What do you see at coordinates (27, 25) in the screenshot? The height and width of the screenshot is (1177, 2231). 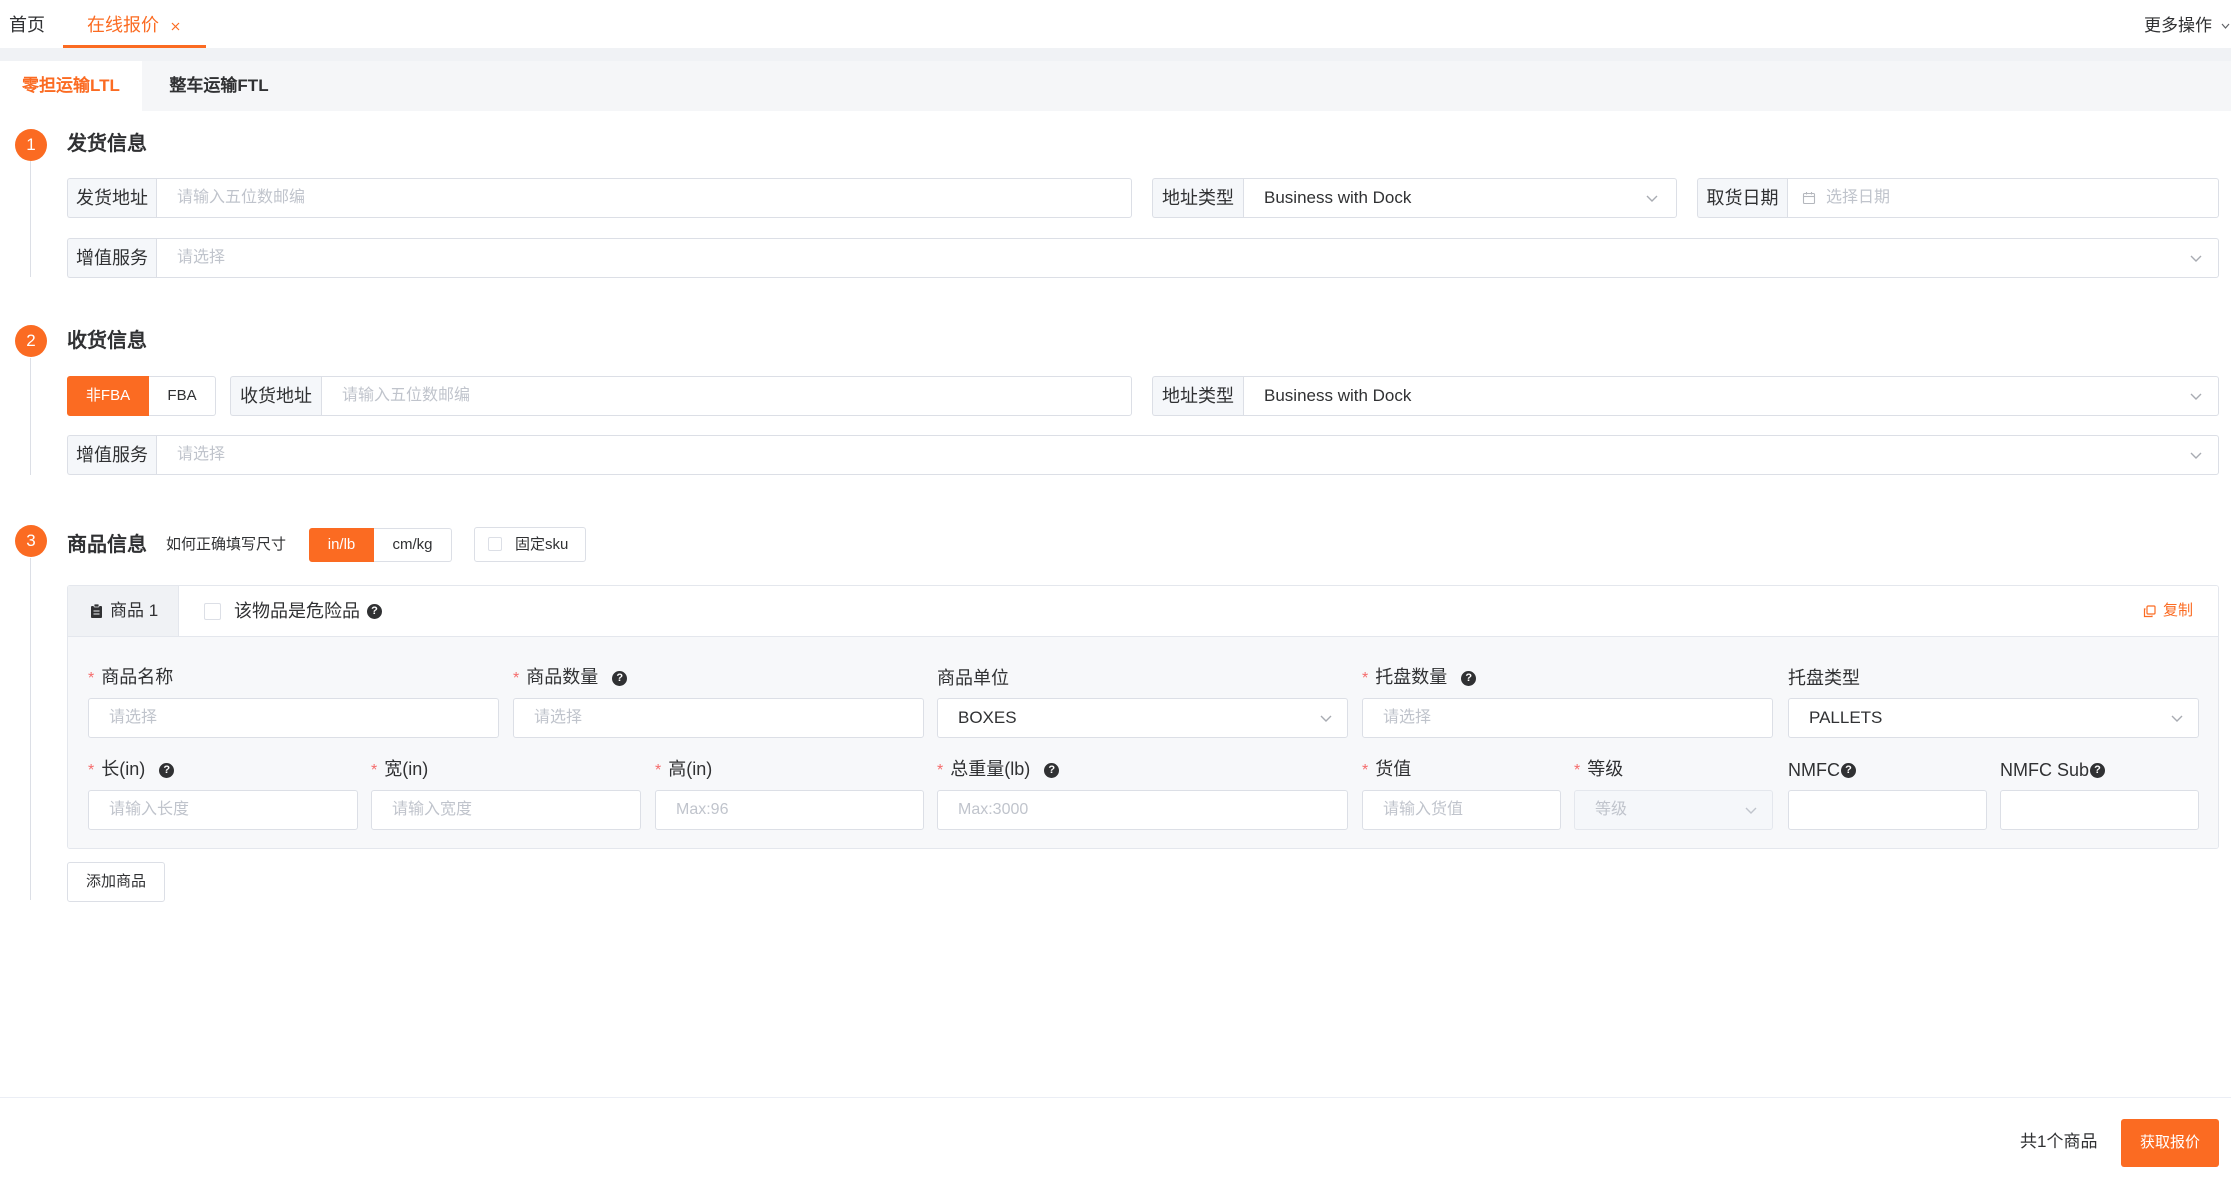 I see `tab-home: 首页` at bounding box center [27, 25].